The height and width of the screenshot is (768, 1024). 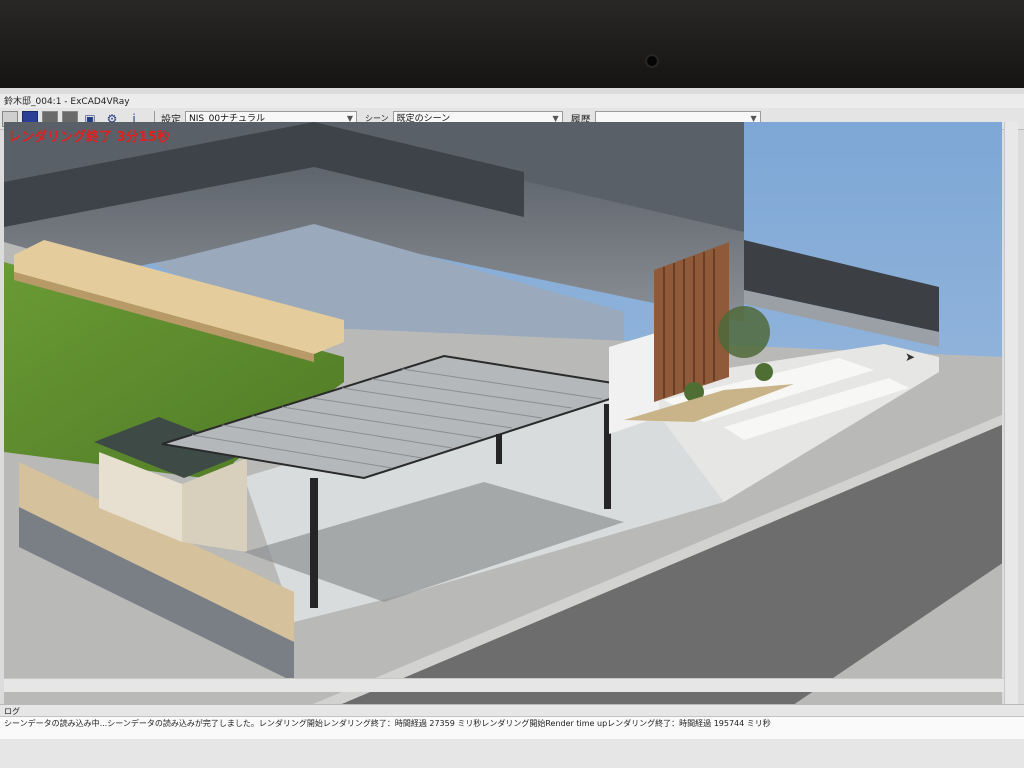 I want to click on vertical-scrollbar, so click(x=1011, y=420).